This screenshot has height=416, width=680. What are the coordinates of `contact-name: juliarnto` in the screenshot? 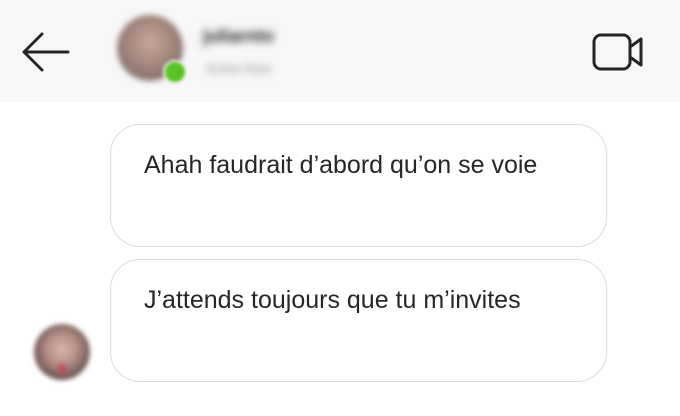 It's located at (238, 36).